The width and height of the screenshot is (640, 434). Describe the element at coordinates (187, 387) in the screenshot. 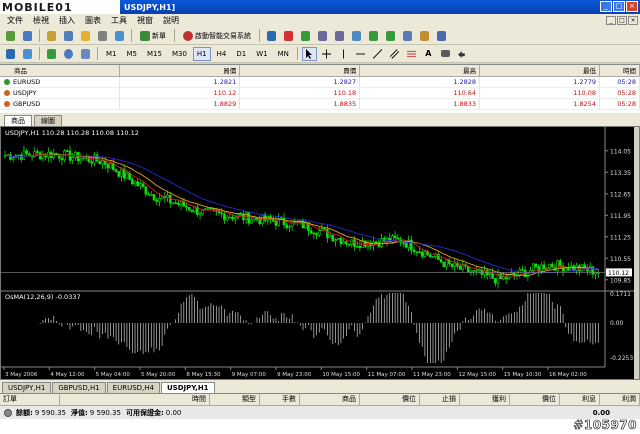

I see `chart-tab-usdjpy-active: USDJPY,H1` at that location.